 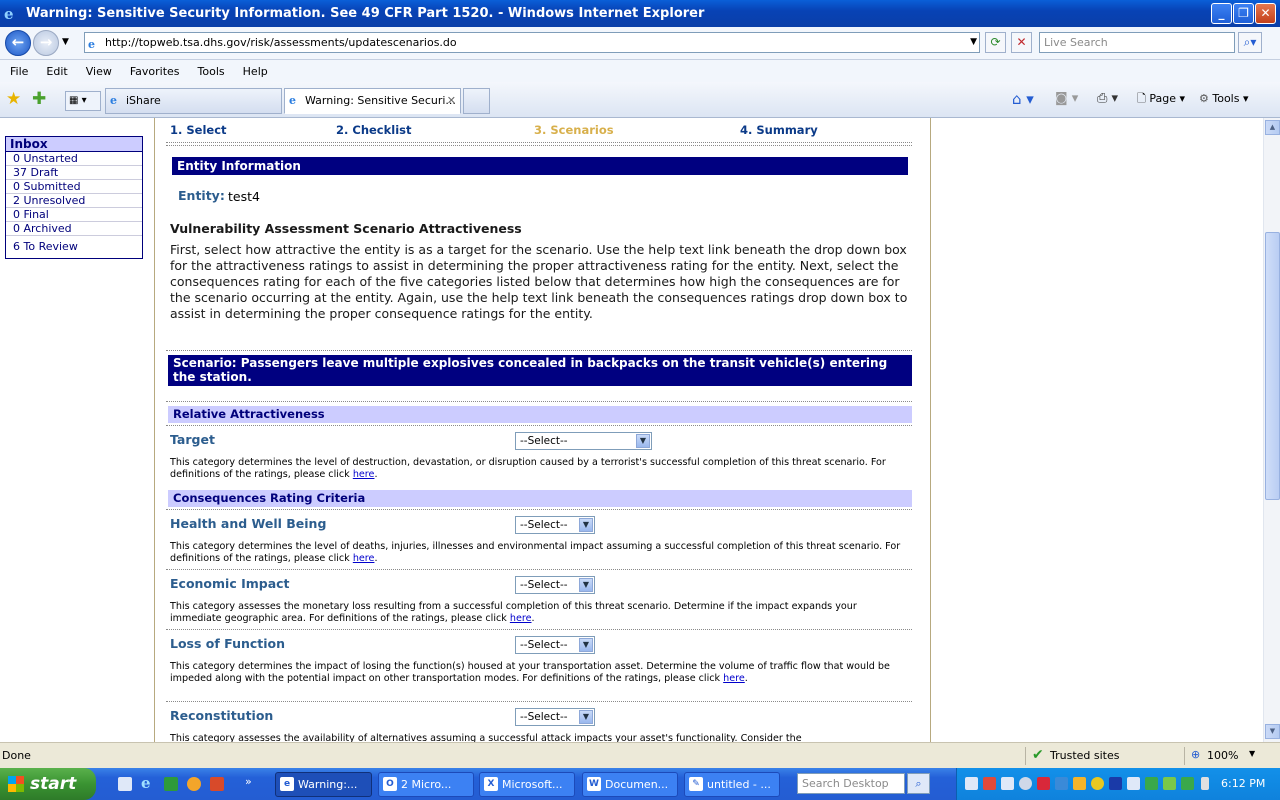 I want to click on target-select: --Select-- ▼, so click(x=583, y=441).